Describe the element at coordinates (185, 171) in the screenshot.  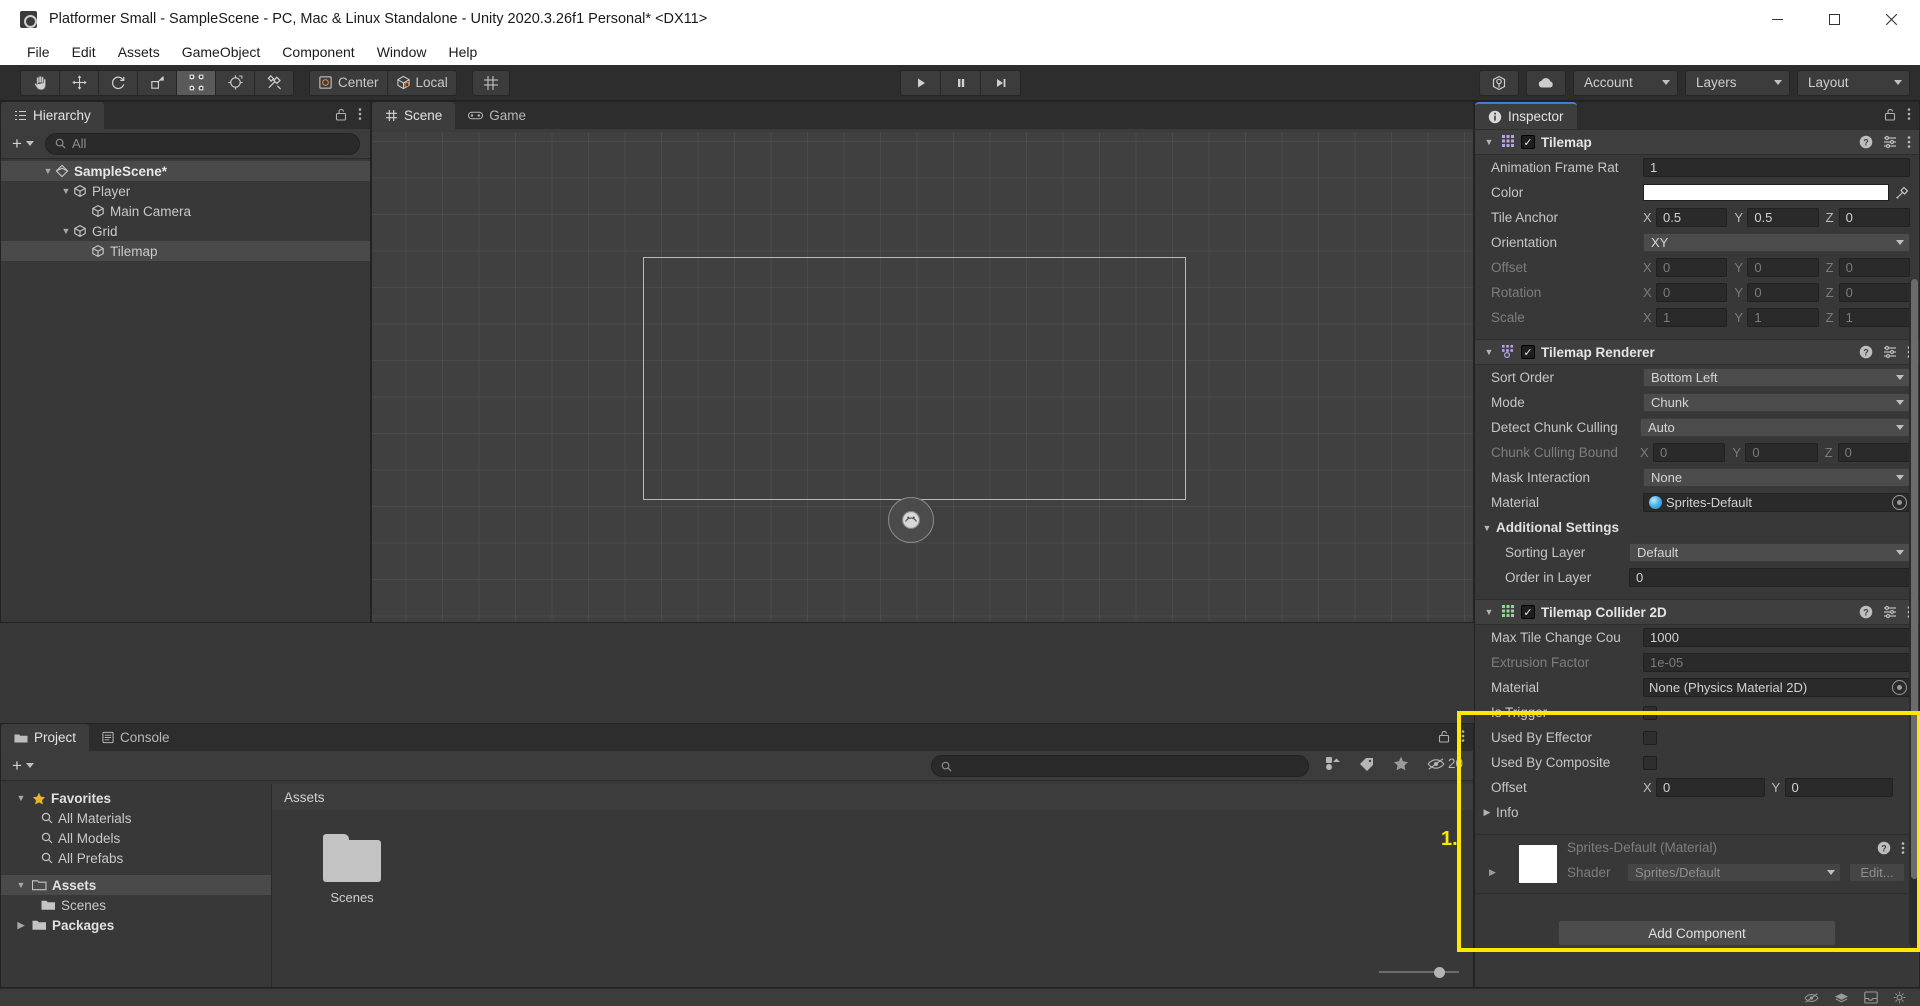
I see `hierarchy-item-samplescene: ▼ SampleScene*` at that location.